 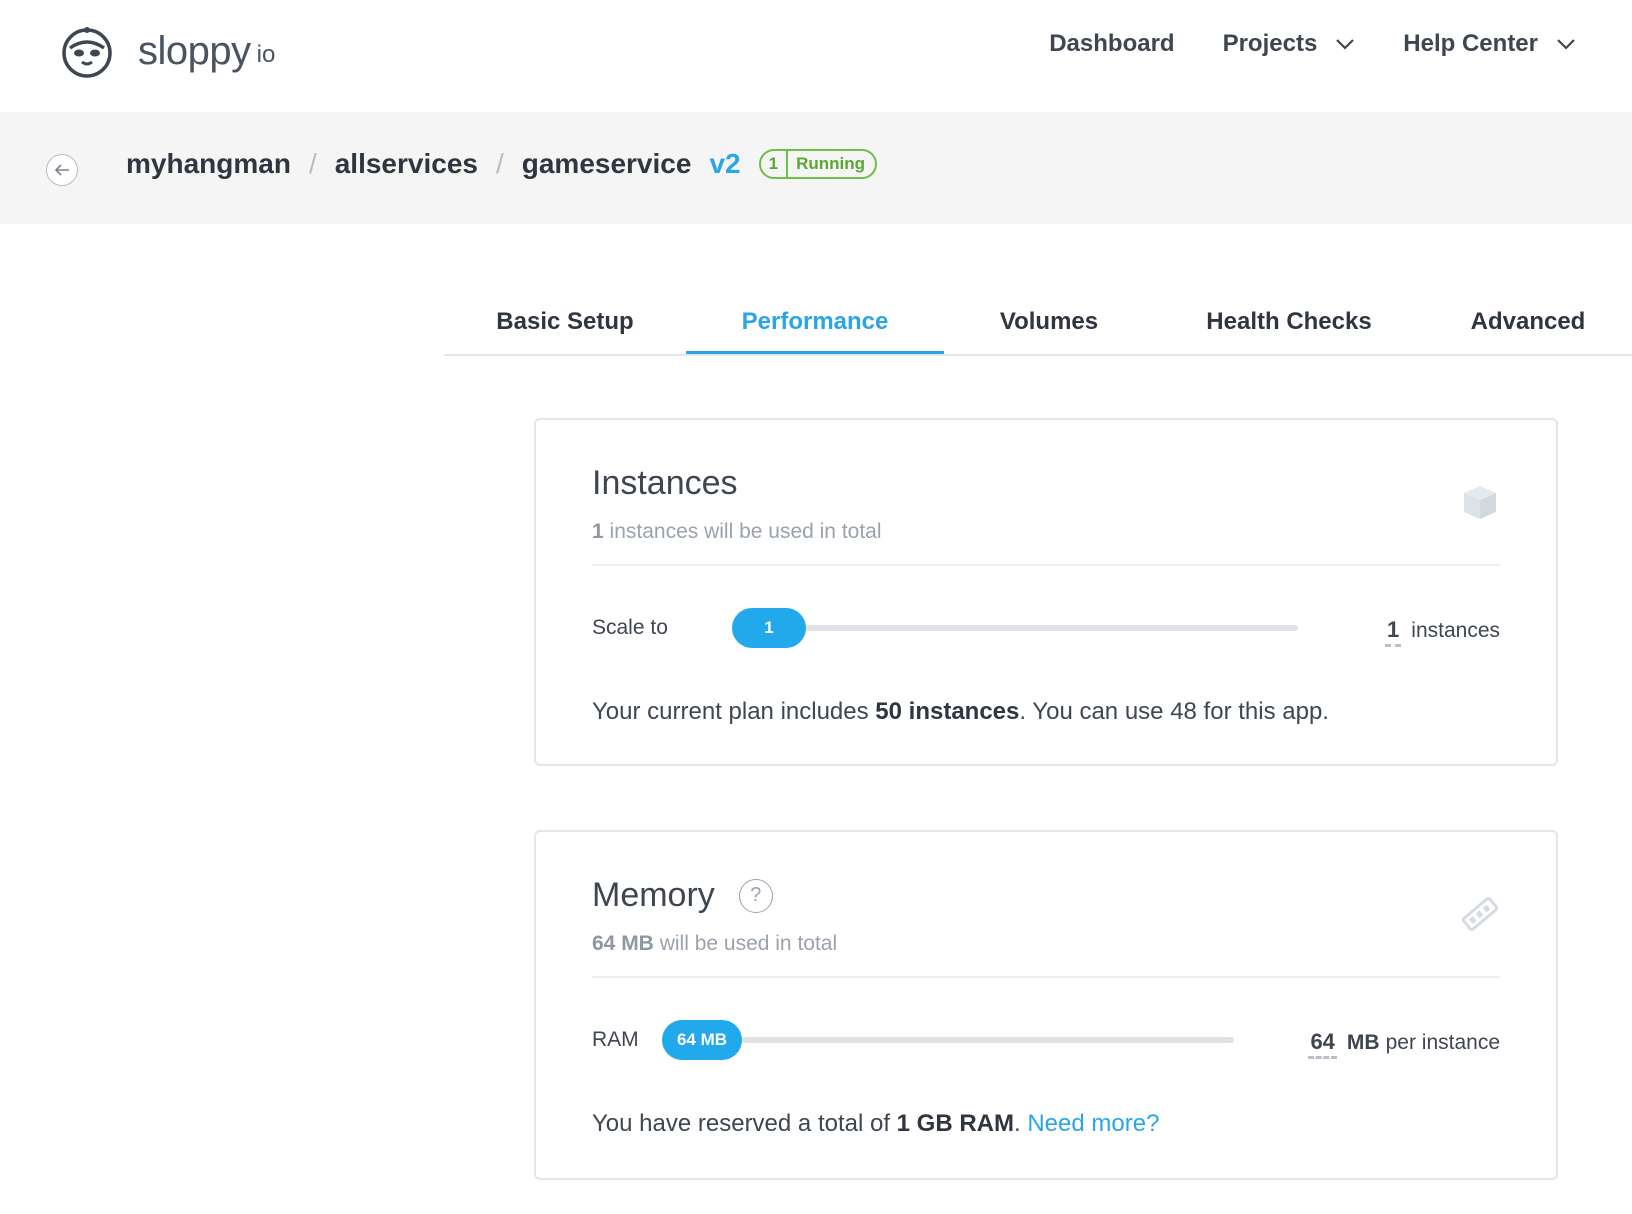 I want to click on memory-slider-track, so click(x=987, y=1040).